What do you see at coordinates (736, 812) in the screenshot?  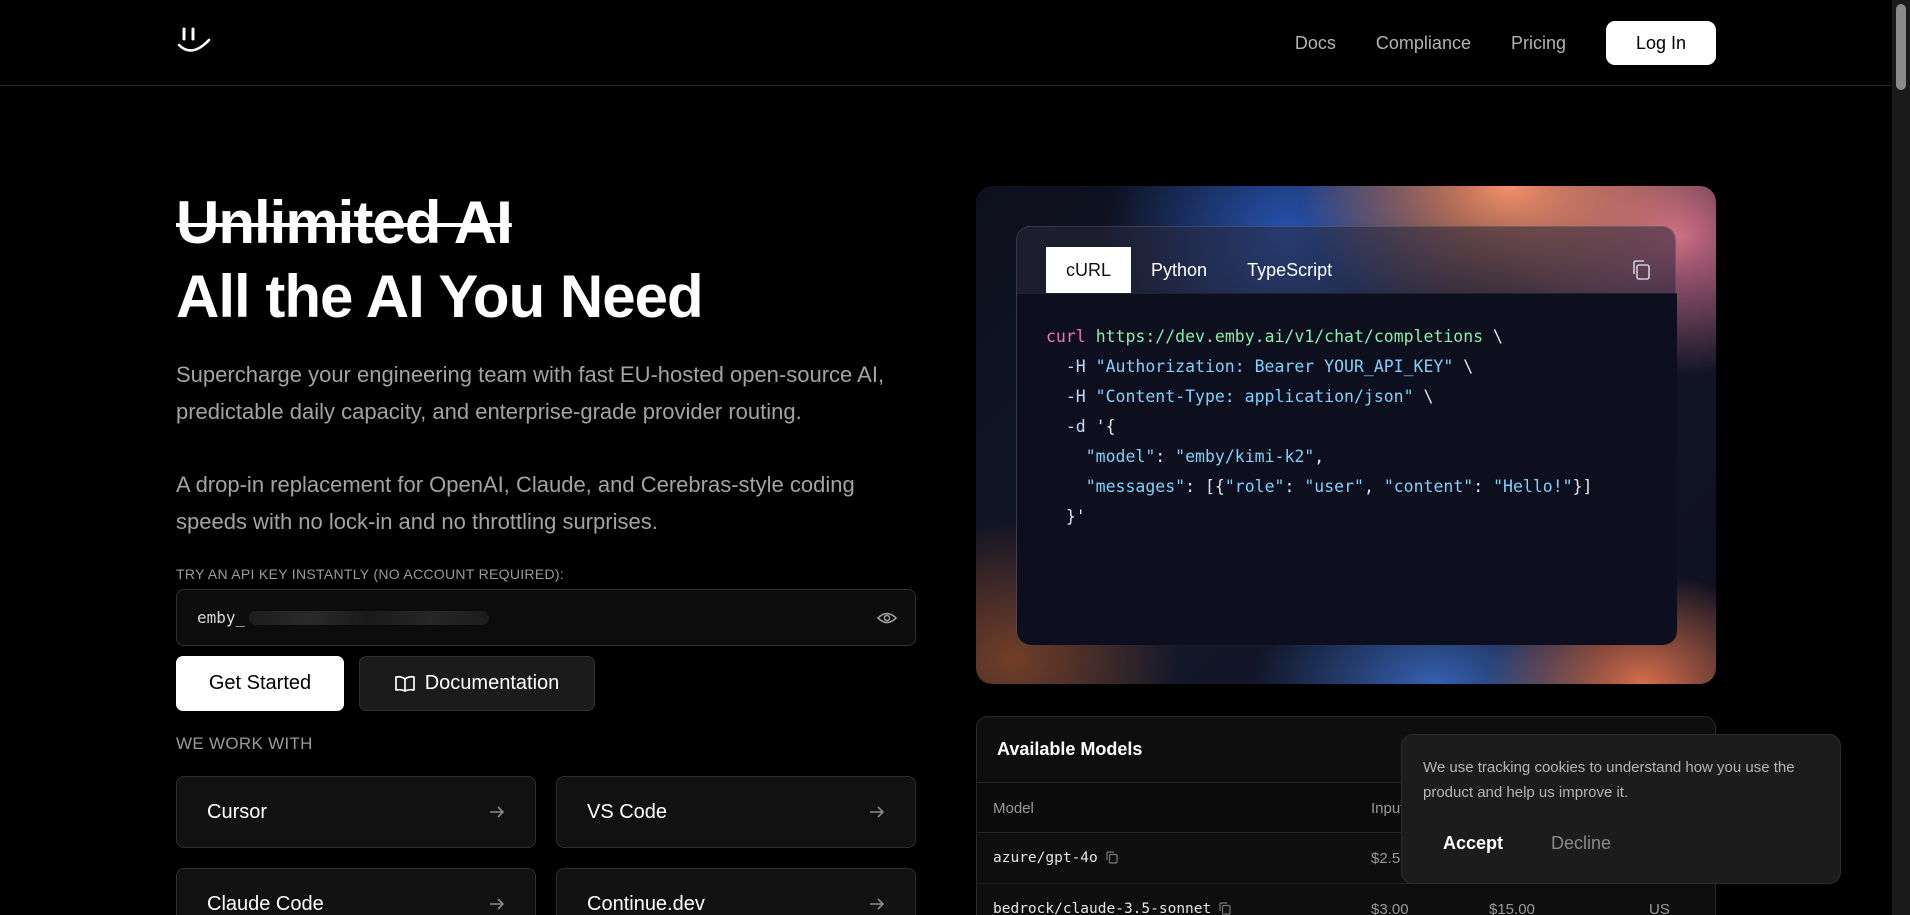 I see `integration-card-vscode: VS Code` at bounding box center [736, 812].